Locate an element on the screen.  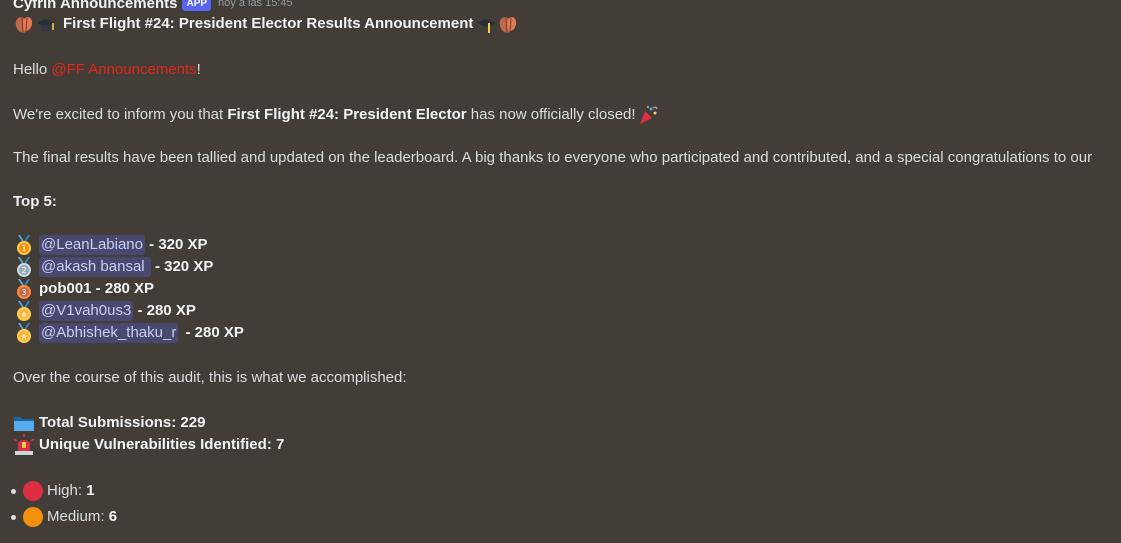
list-item: @V1vah0us3 - 280 XP is located at coordinates (104, 311).